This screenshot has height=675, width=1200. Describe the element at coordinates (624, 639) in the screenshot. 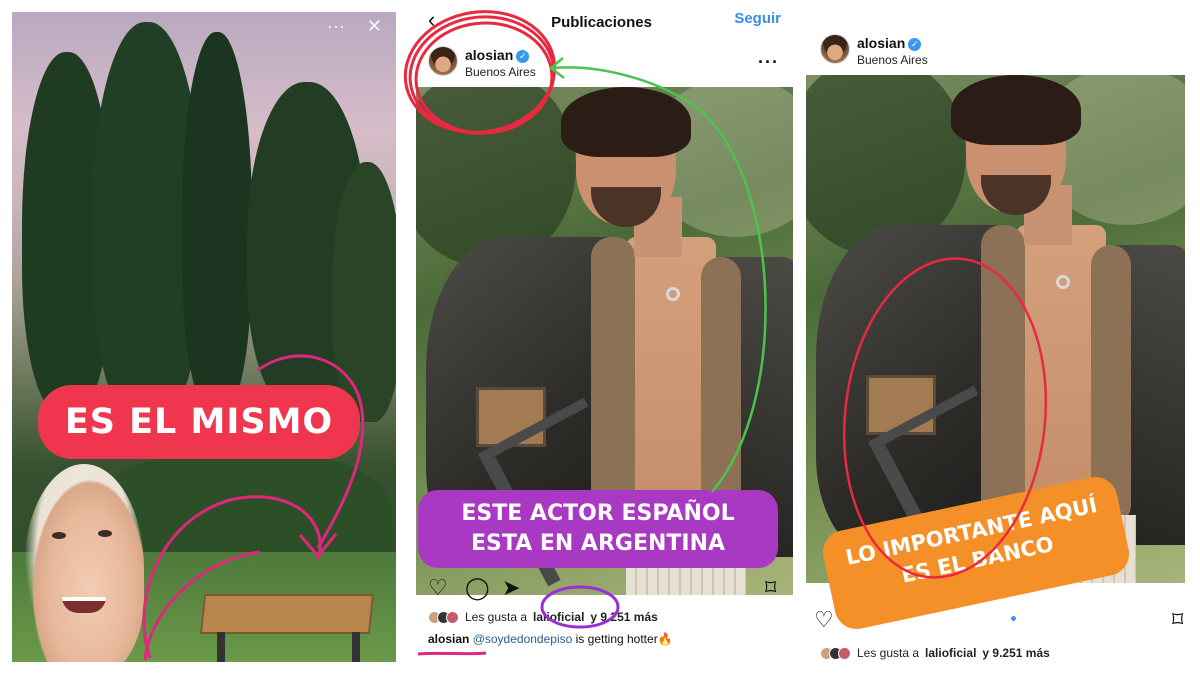

I see `caption-text: is getting hotter🔥` at that location.